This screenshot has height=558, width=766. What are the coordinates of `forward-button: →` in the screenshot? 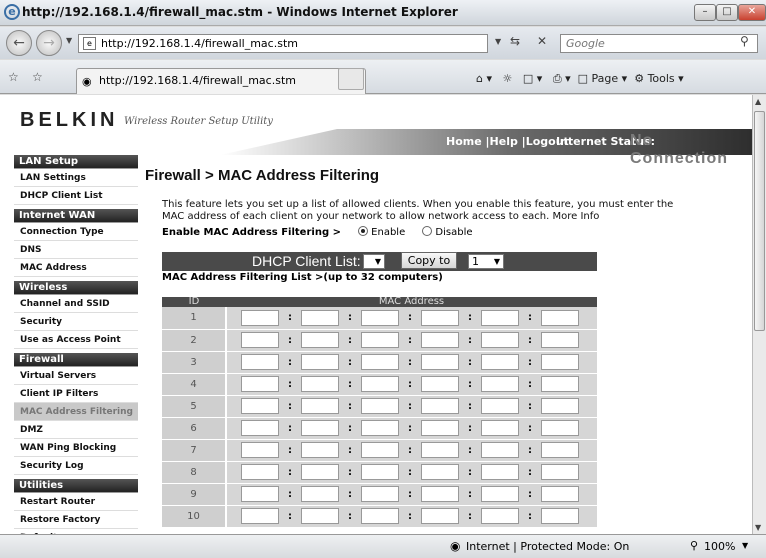 It's located at (49, 43).